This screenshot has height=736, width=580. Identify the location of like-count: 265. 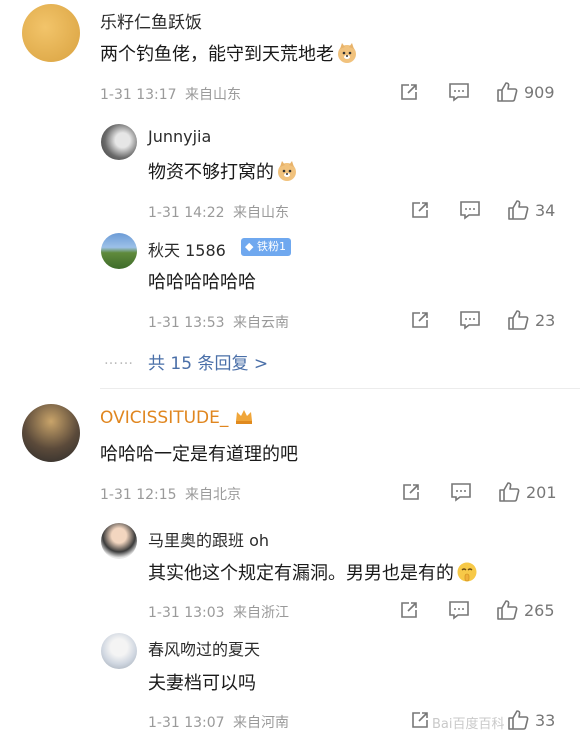
(539, 610).